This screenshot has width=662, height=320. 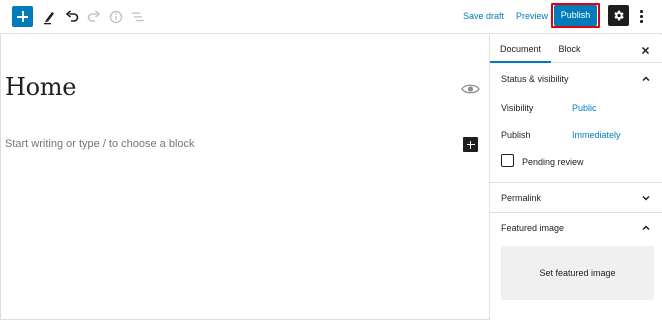 What do you see at coordinates (22, 16) in the screenshot?
I see `plus-icon` at bounding box center [22, 16].